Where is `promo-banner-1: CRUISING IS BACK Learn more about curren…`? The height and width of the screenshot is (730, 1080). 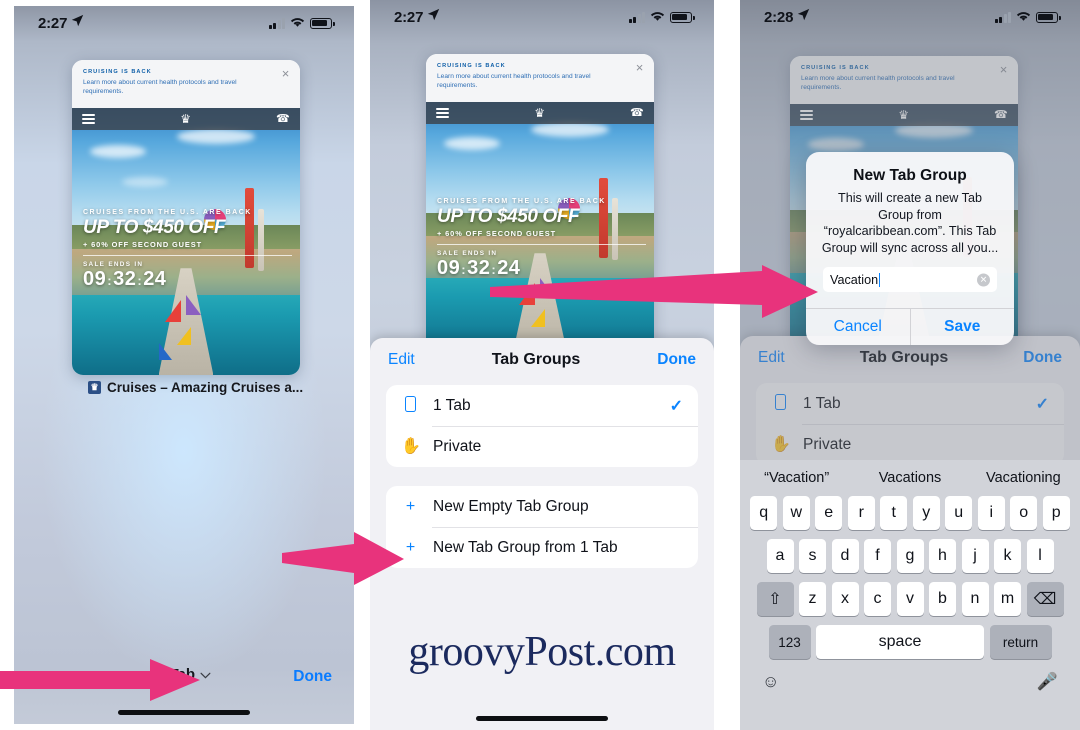
promo-banner-1: CRUISING IS BACK Learn more about curren… is located at coordinates (186, 84).